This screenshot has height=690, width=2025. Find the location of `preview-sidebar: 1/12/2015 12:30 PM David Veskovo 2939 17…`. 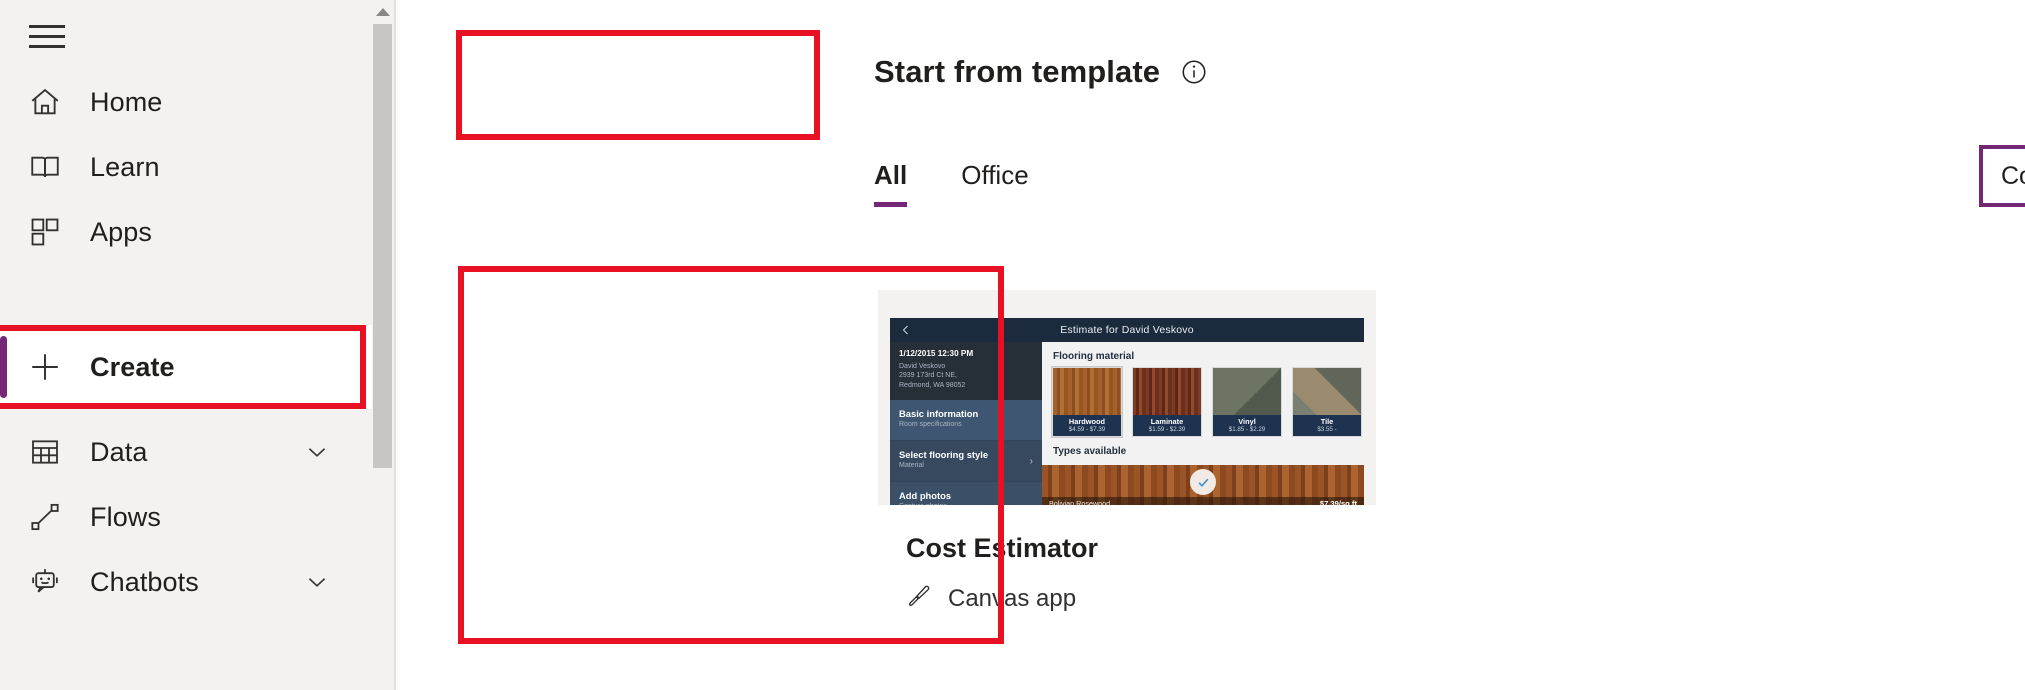

preview-sidebar: 1/12/2015 12:30 PM David Veskovo 2939 17… is located at coordinates (966, 423).